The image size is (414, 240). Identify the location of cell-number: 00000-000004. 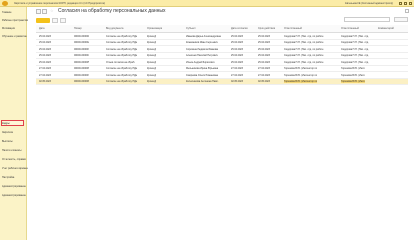
(82, 56).